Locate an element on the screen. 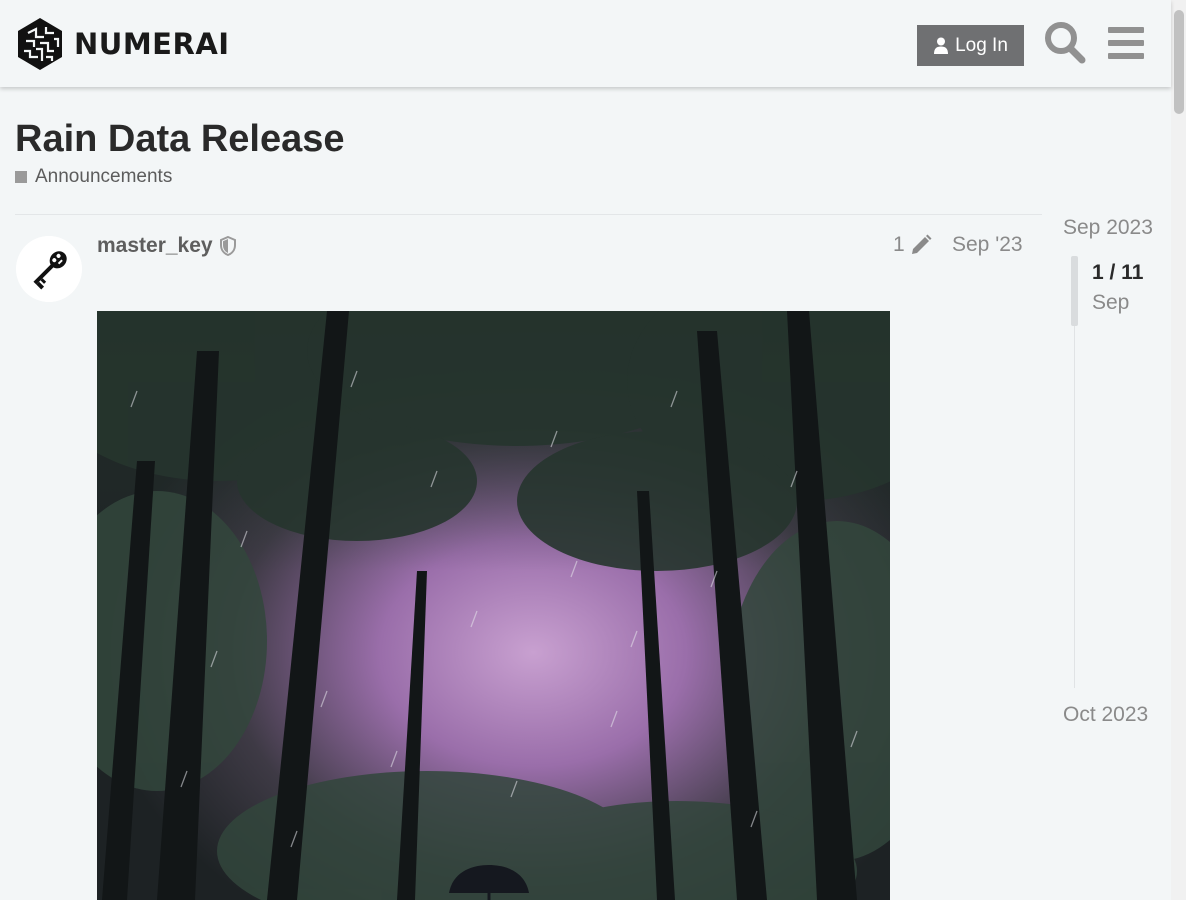  timeline-start-date: Sep 2023 is located at coordinates (1108, 228).